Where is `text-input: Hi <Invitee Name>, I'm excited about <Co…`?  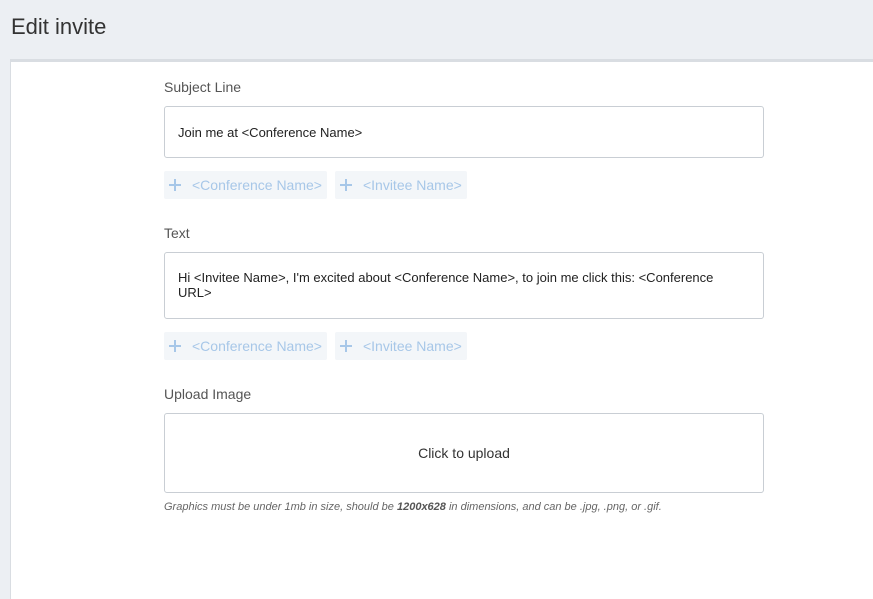
text-input: Hi <Invitee Name>, I'm excited about <Co… is located at coordinates (464, 285).